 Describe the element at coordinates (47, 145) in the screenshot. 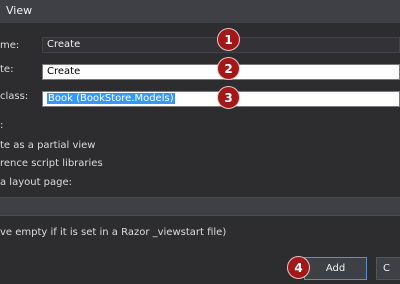

I see `partial-view-checkbox: te as a partial view` at that location.